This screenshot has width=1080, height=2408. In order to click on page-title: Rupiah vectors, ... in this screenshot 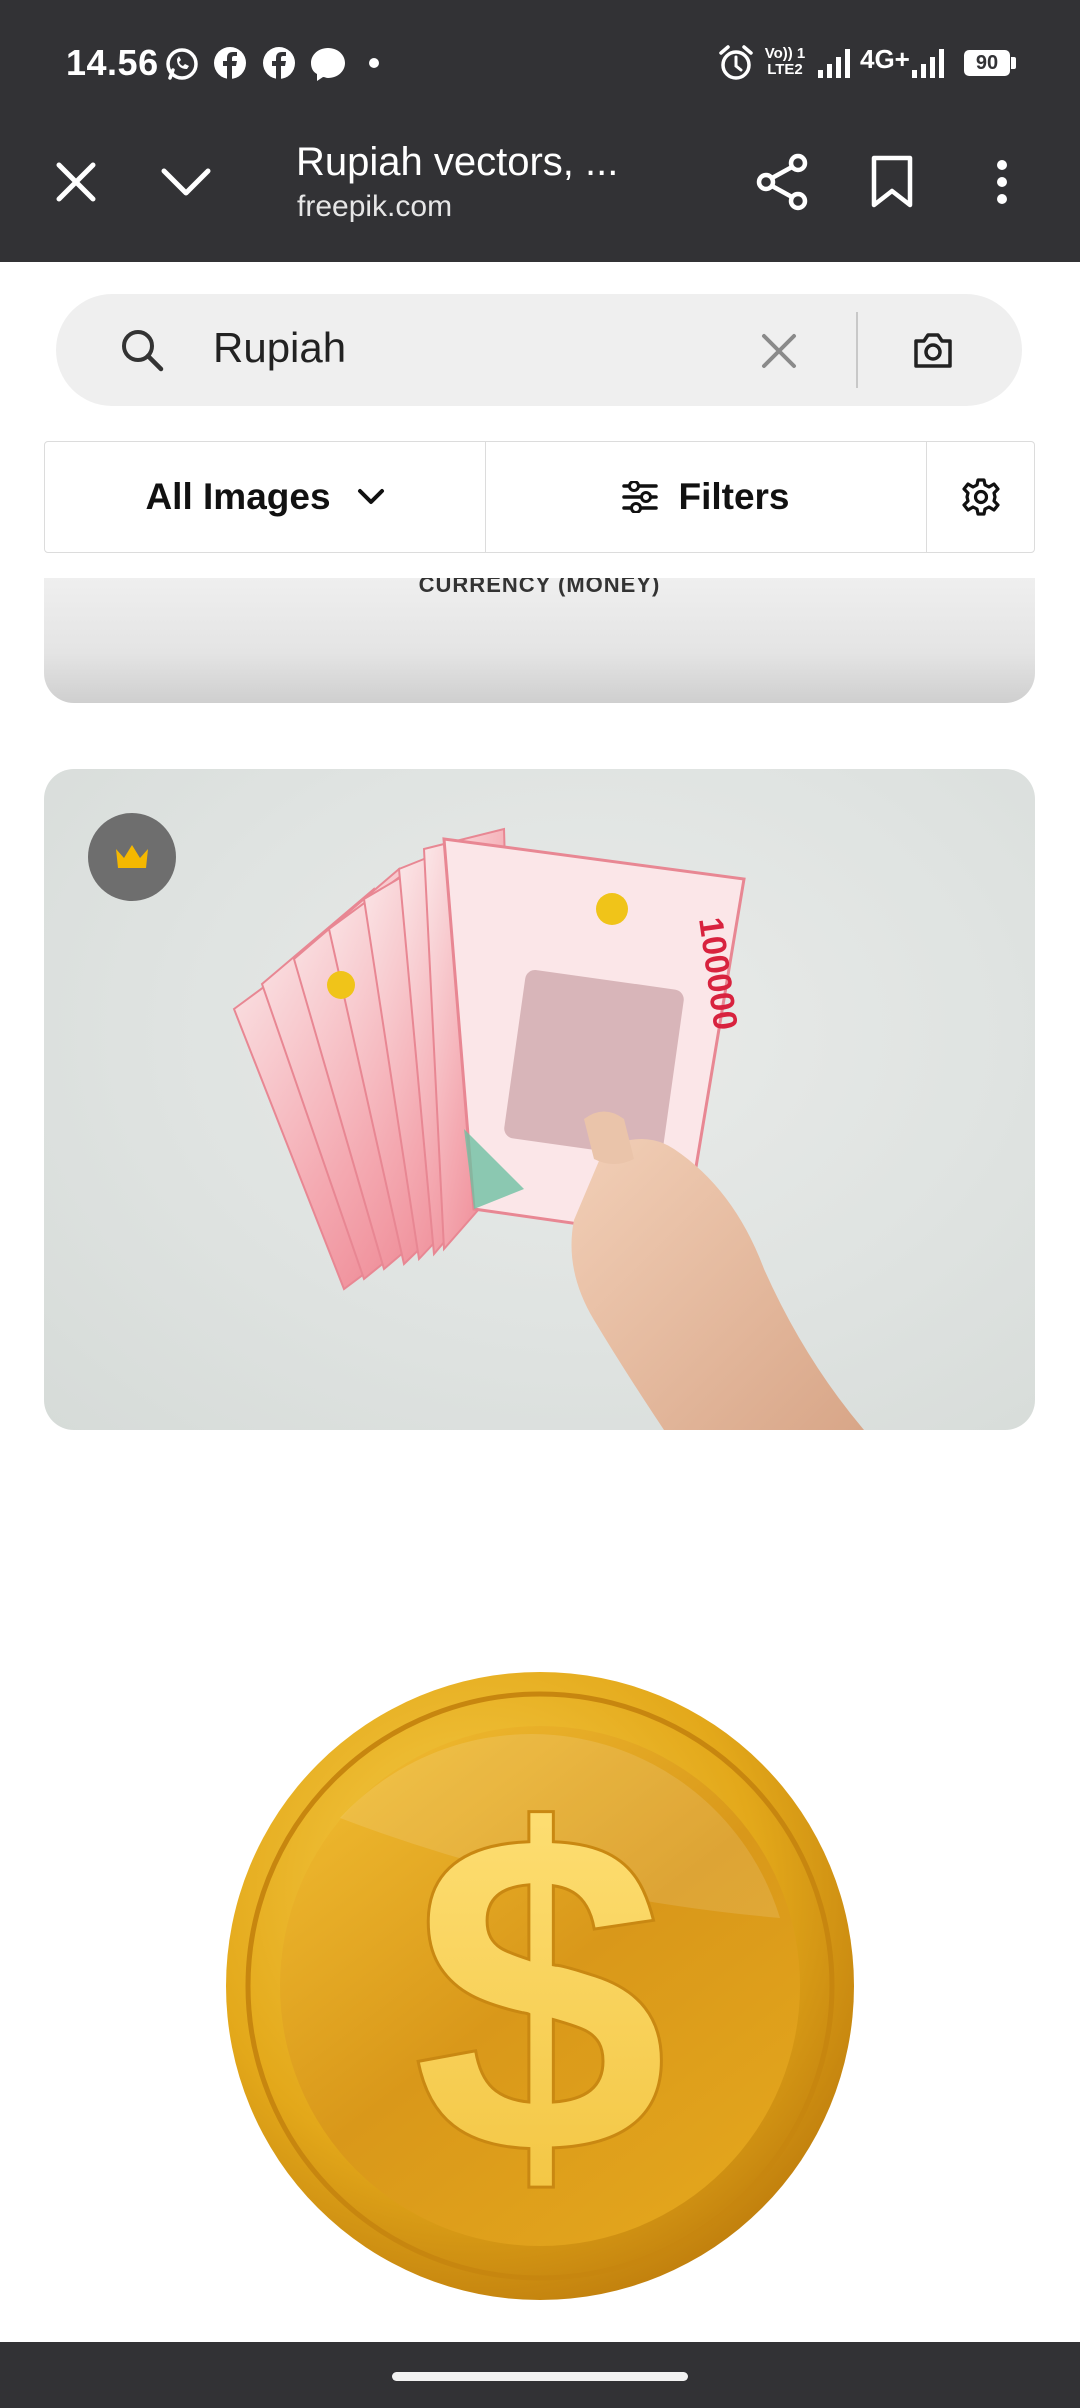, I will do `click(457, 162)`.